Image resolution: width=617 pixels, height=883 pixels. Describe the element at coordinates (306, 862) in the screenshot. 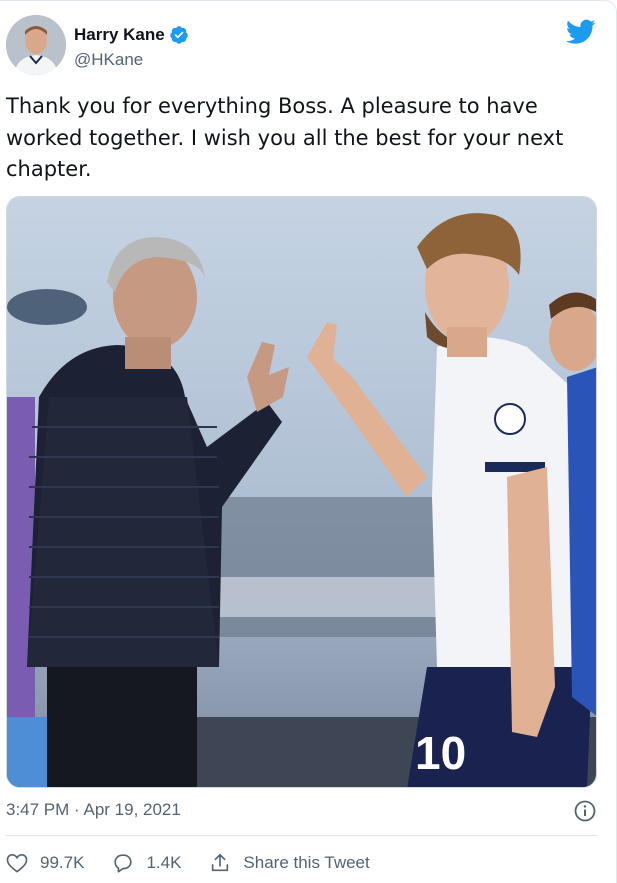

I see `share-label: Share this Tweet` at that location.